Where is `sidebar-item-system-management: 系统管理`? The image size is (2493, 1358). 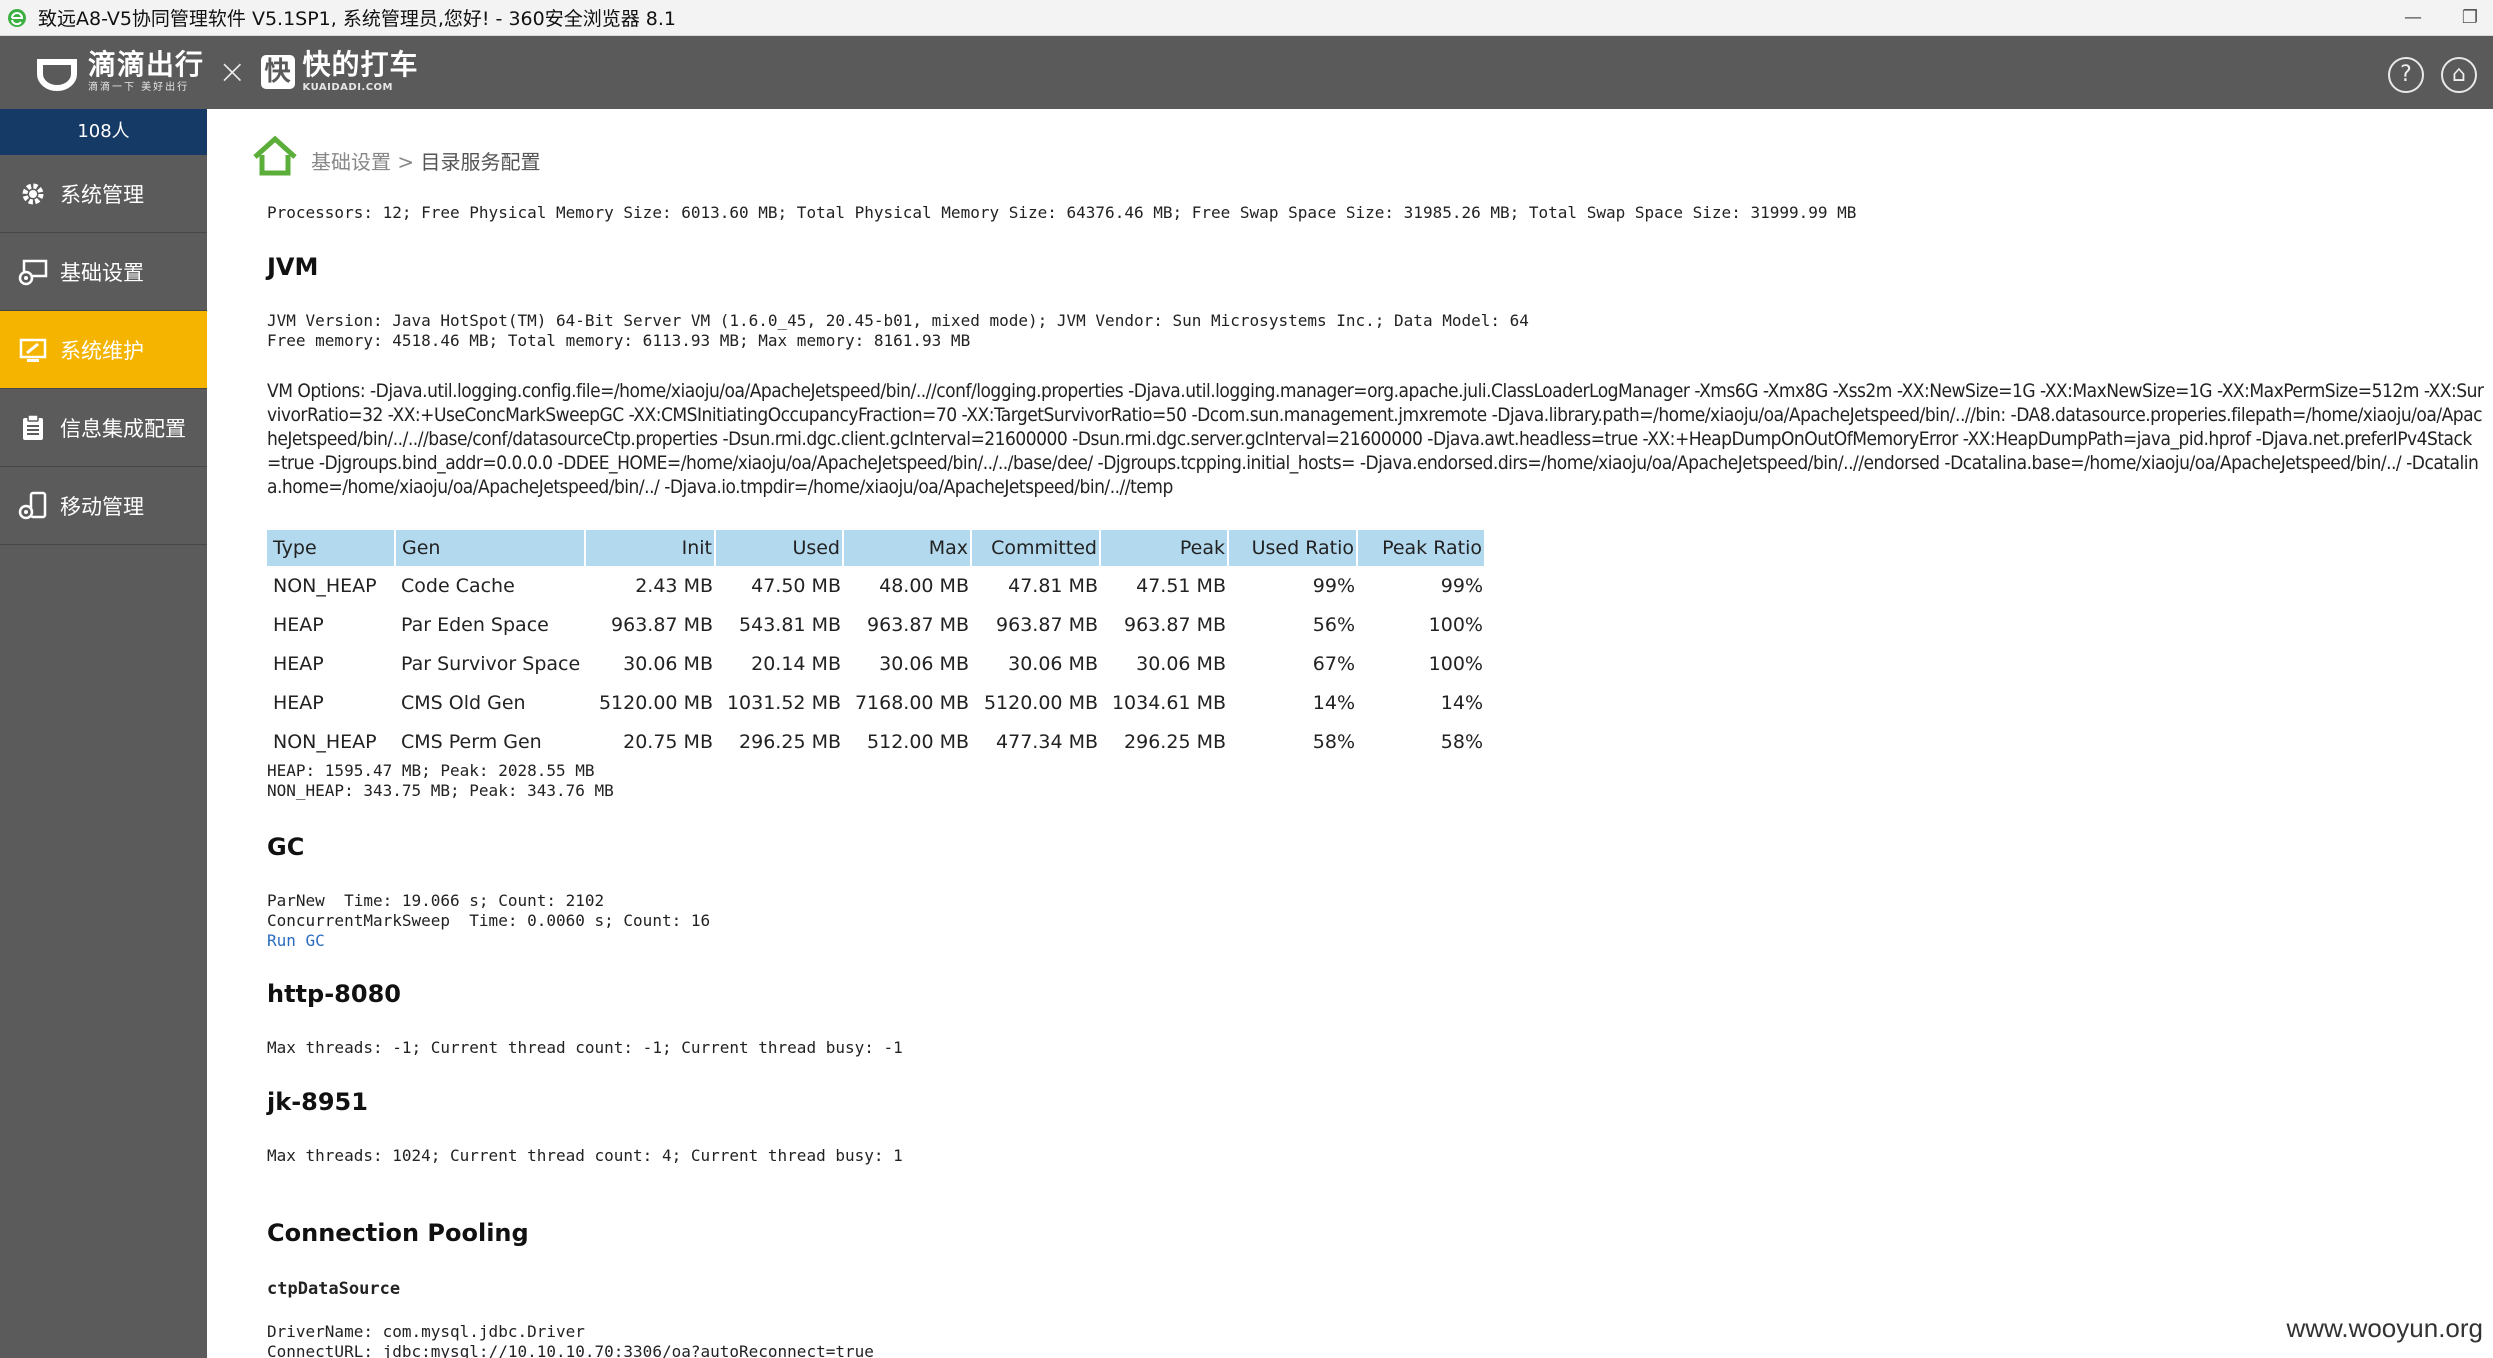 sidebar-item-system-management: 系统管理 is located at coordinates (103, 194).